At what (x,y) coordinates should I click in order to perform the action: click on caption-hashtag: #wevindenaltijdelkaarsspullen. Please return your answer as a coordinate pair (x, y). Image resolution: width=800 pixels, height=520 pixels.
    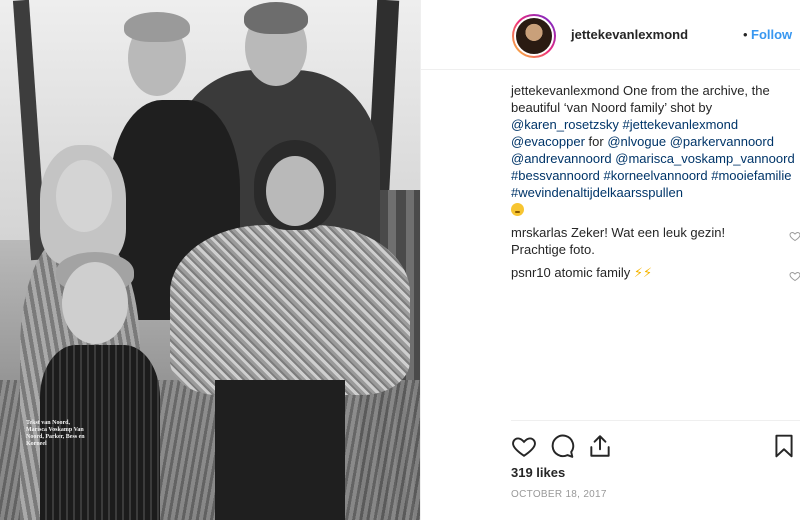
    Looking at the image, I should click on (597, 192).